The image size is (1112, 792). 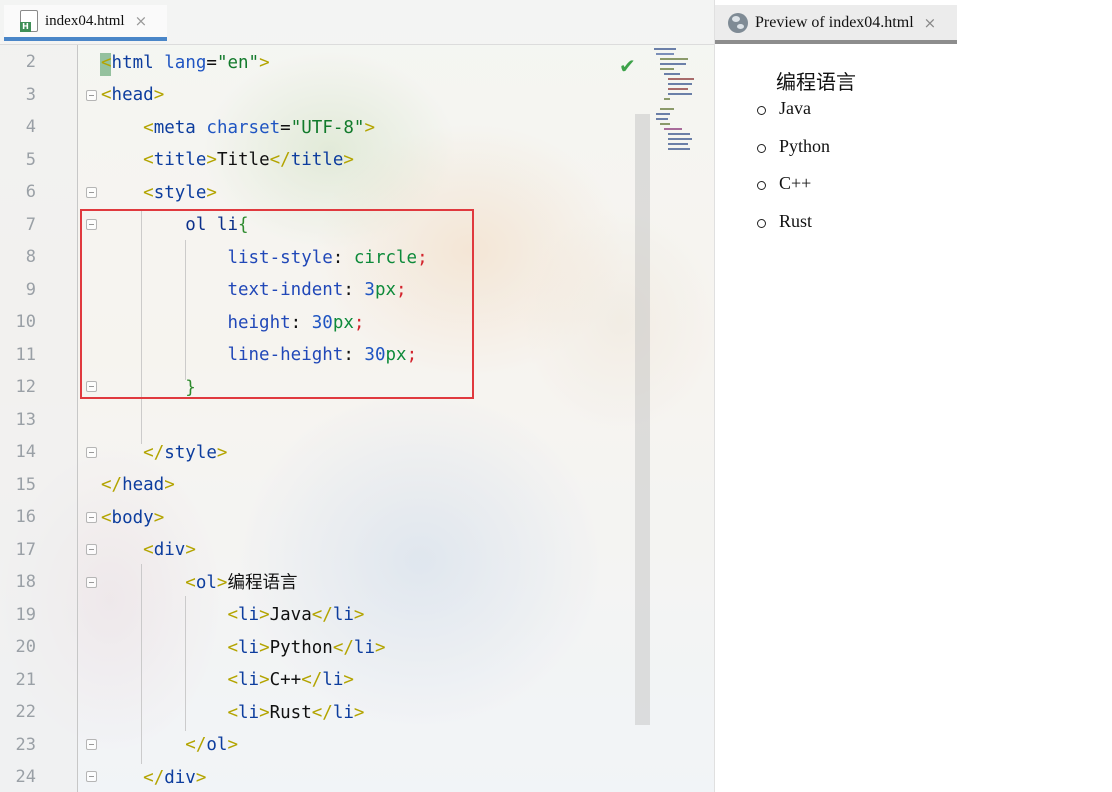 What do you see at coordinates (277, 304) in the screenshot?
I see `highlight-annotation-box` at bounding box center [277, 304].